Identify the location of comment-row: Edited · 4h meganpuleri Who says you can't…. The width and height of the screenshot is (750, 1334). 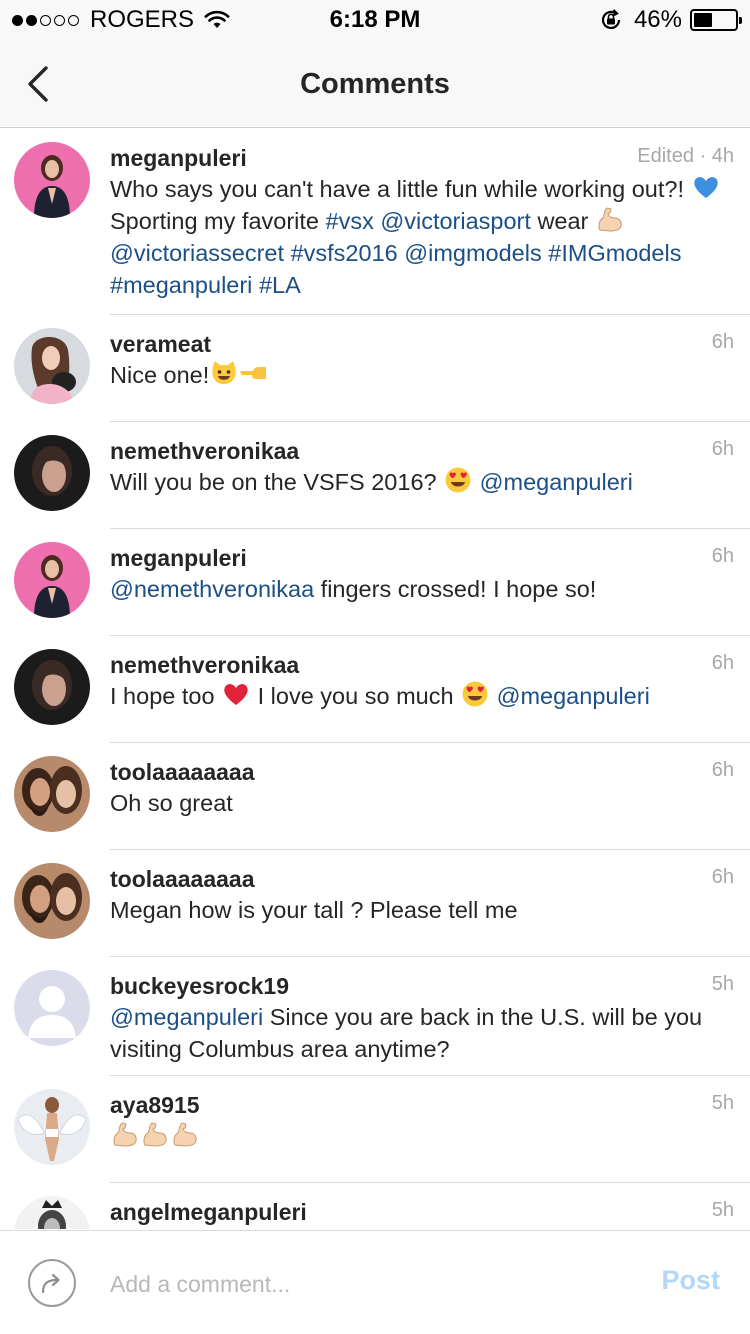
(375, 222).